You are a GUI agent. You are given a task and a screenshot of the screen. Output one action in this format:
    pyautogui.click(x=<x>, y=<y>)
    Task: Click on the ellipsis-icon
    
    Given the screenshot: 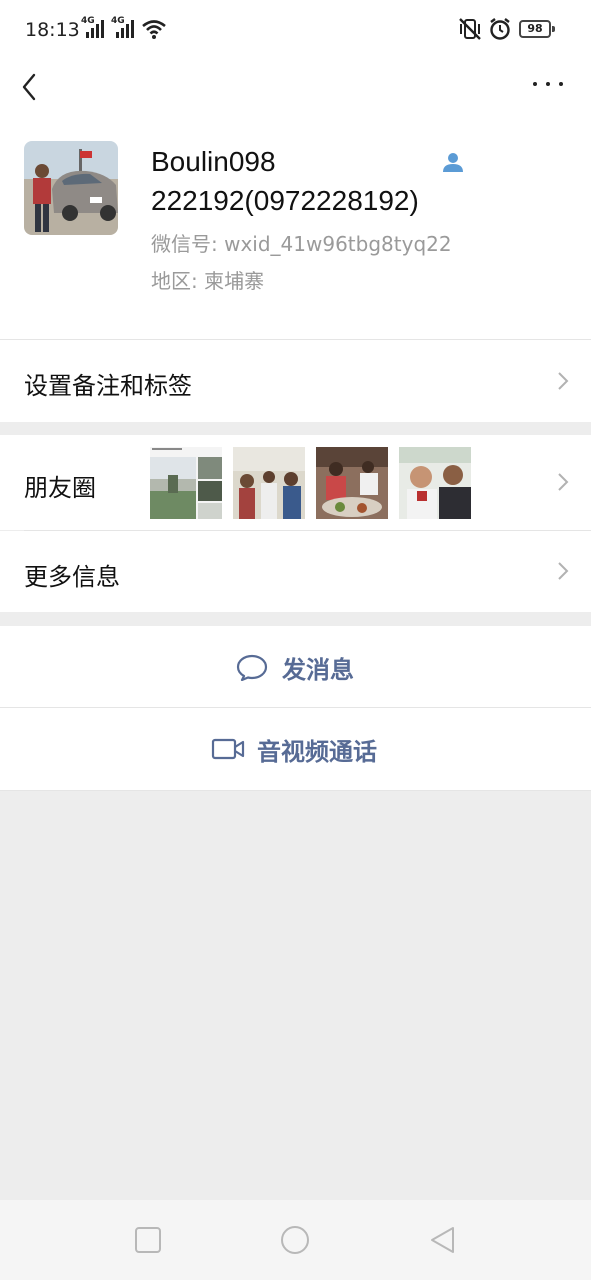 What is the action you would take?
    pyautogui.click(x=535, y=84)
    